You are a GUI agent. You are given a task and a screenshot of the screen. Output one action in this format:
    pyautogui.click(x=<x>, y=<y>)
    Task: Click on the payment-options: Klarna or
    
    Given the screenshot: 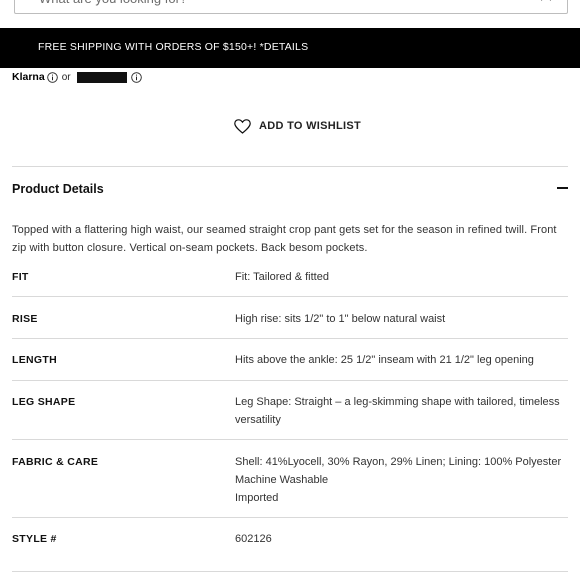 What is the action you would take?
    pyautogui.click(x=77, y=77)
    